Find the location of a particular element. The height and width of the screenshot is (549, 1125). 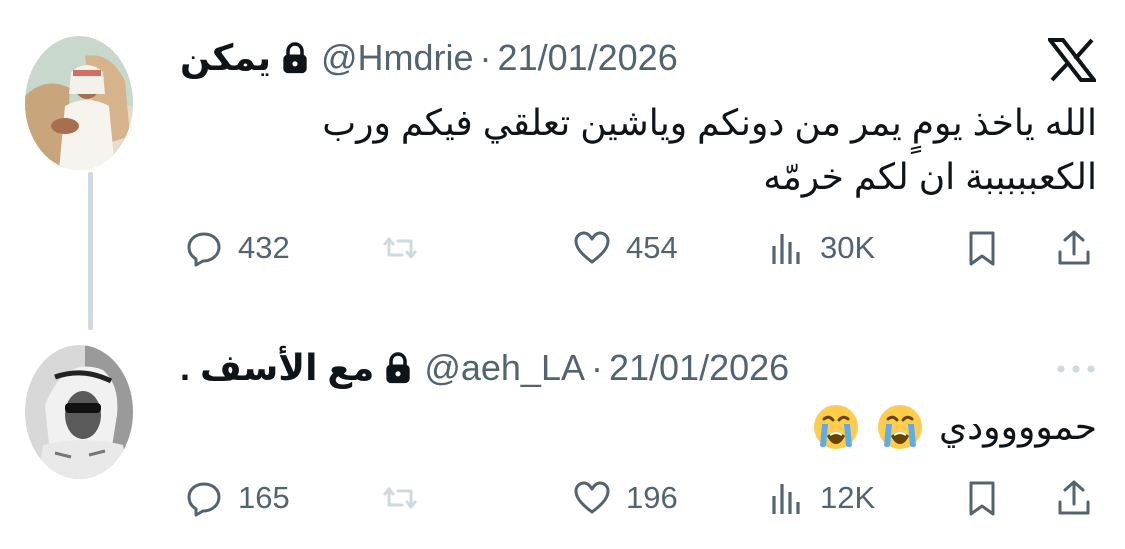

tweet-actions: 165 196 12K is located at coordinates (642, 501).